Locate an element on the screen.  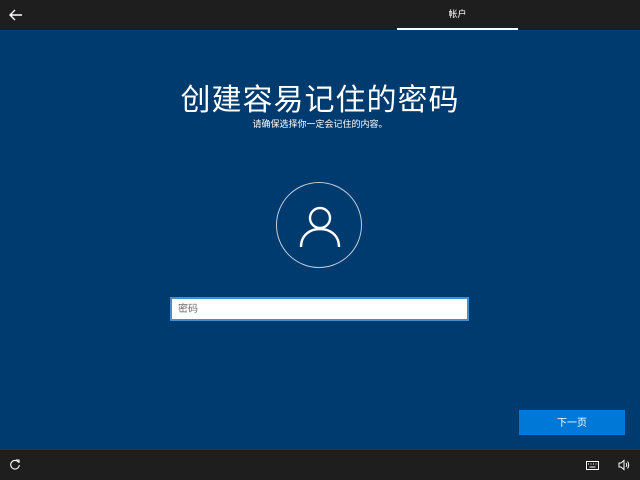
back-button is located at coordinates (16, 15).